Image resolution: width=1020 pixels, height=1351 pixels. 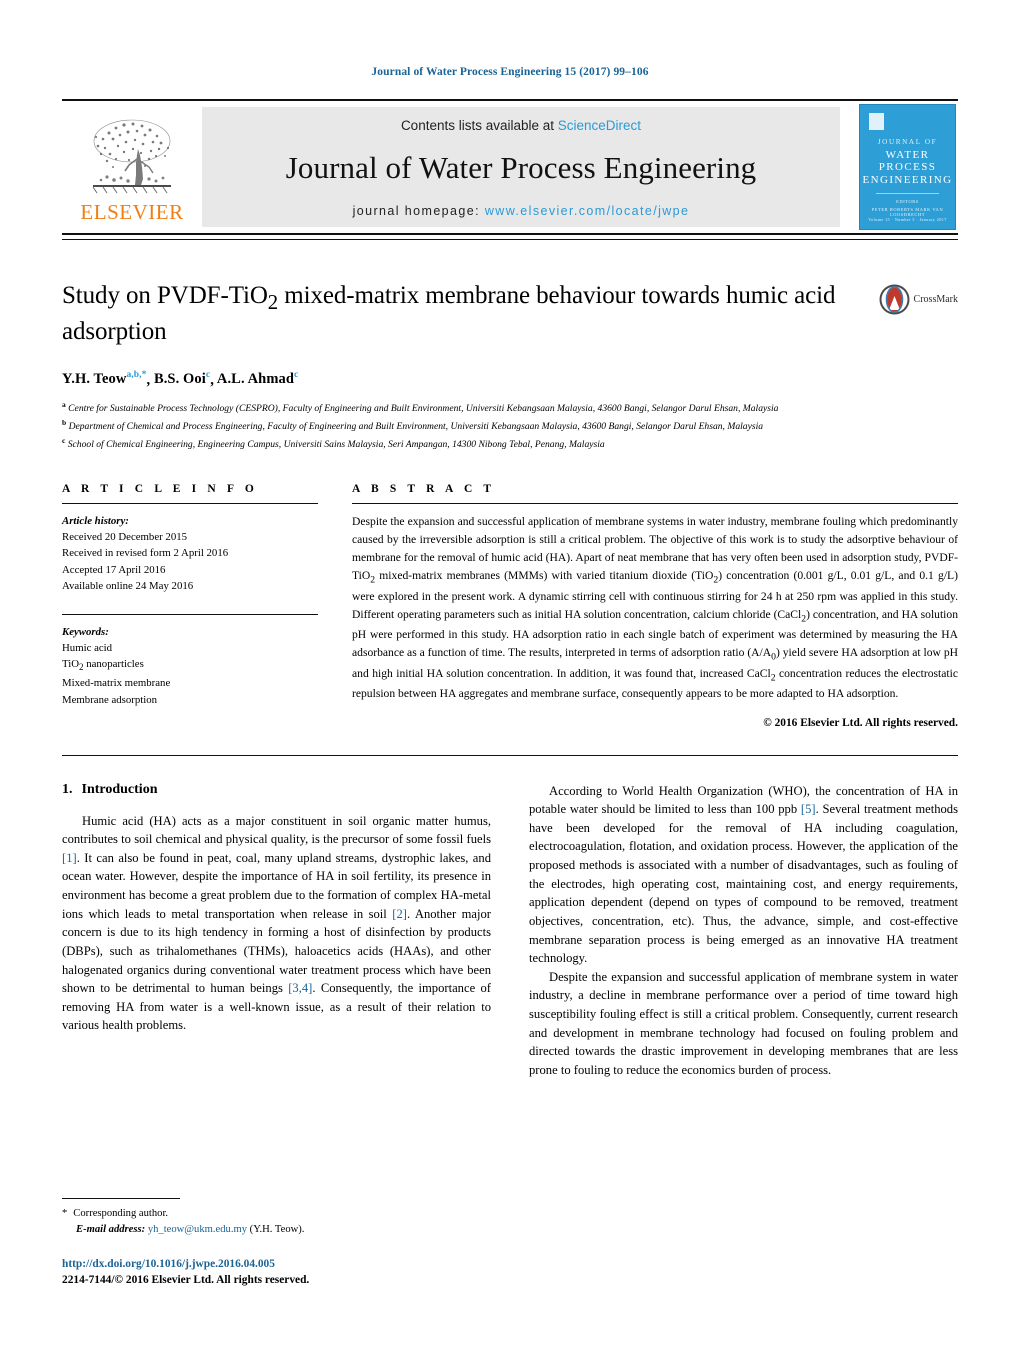 I want to click on section-title: Introduction, so click(x=119, y=789).